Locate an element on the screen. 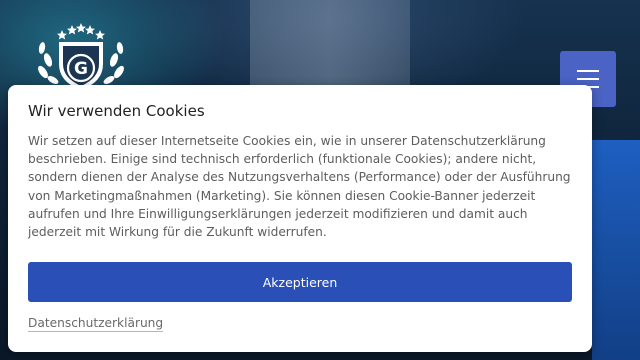 The width and height of the screenshot is (640, 360). shield-laurel-logo: G is located at coordinates (81, 56).